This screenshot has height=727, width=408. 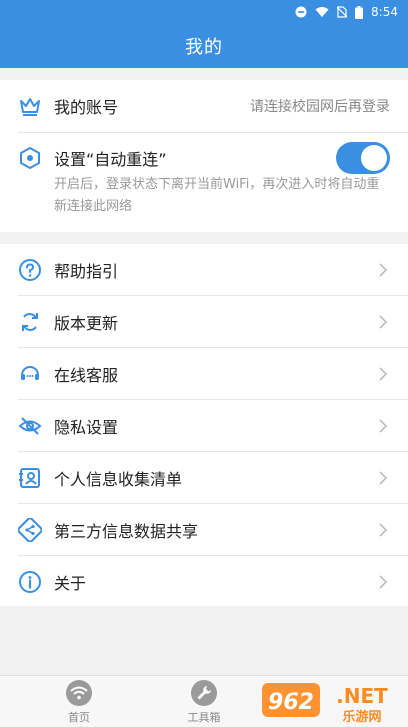 I want to click on svg-text: 乐游网, so click(x=361, y=717).